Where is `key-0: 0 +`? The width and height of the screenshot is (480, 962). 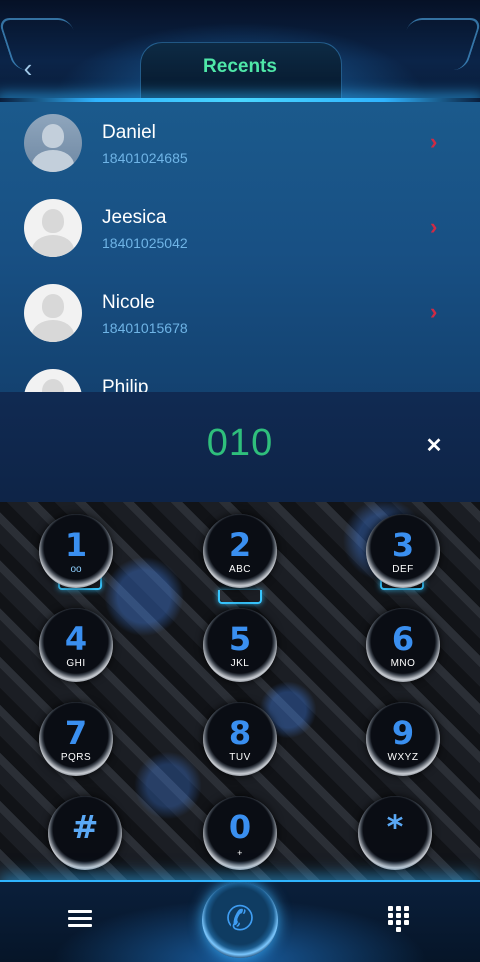
key-0: 0 + is located at coordinates (240, 833).